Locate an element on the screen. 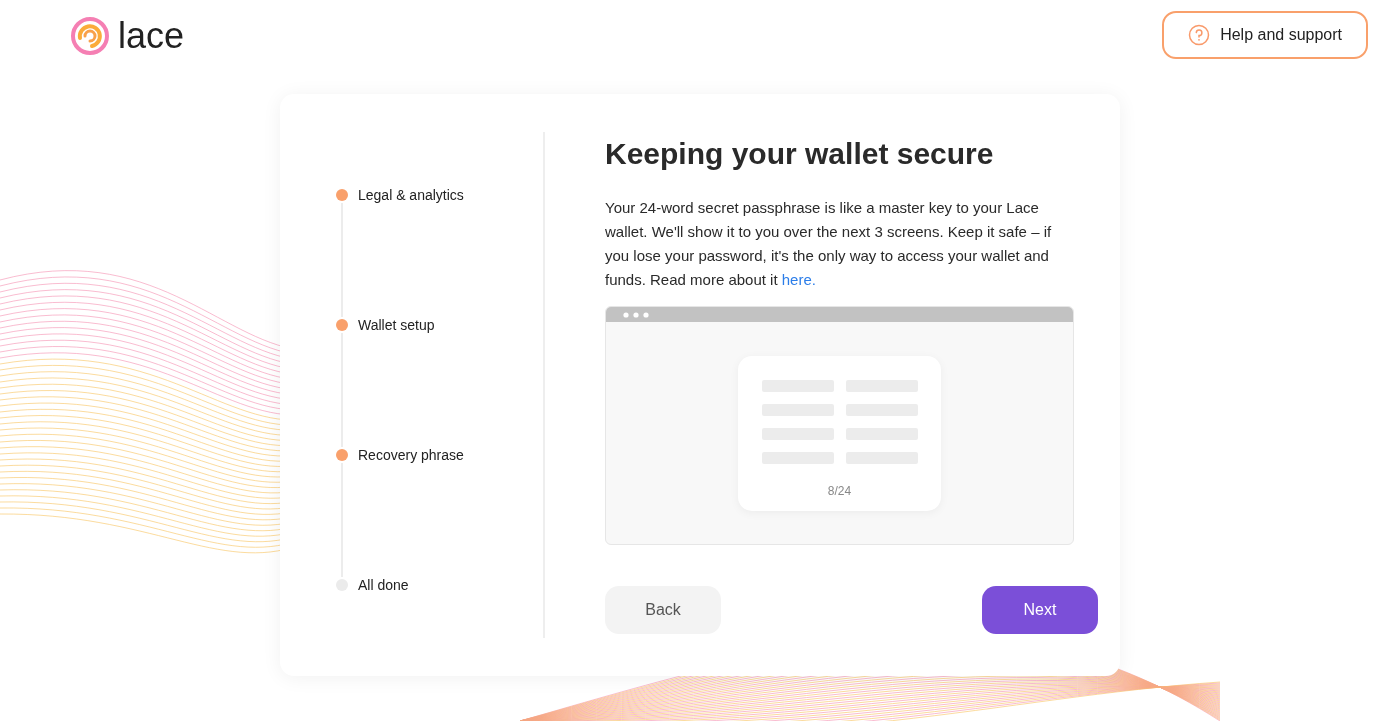 This screenshot has height=721, width=1400. here-link: here. is located at coordinates (798, 279).